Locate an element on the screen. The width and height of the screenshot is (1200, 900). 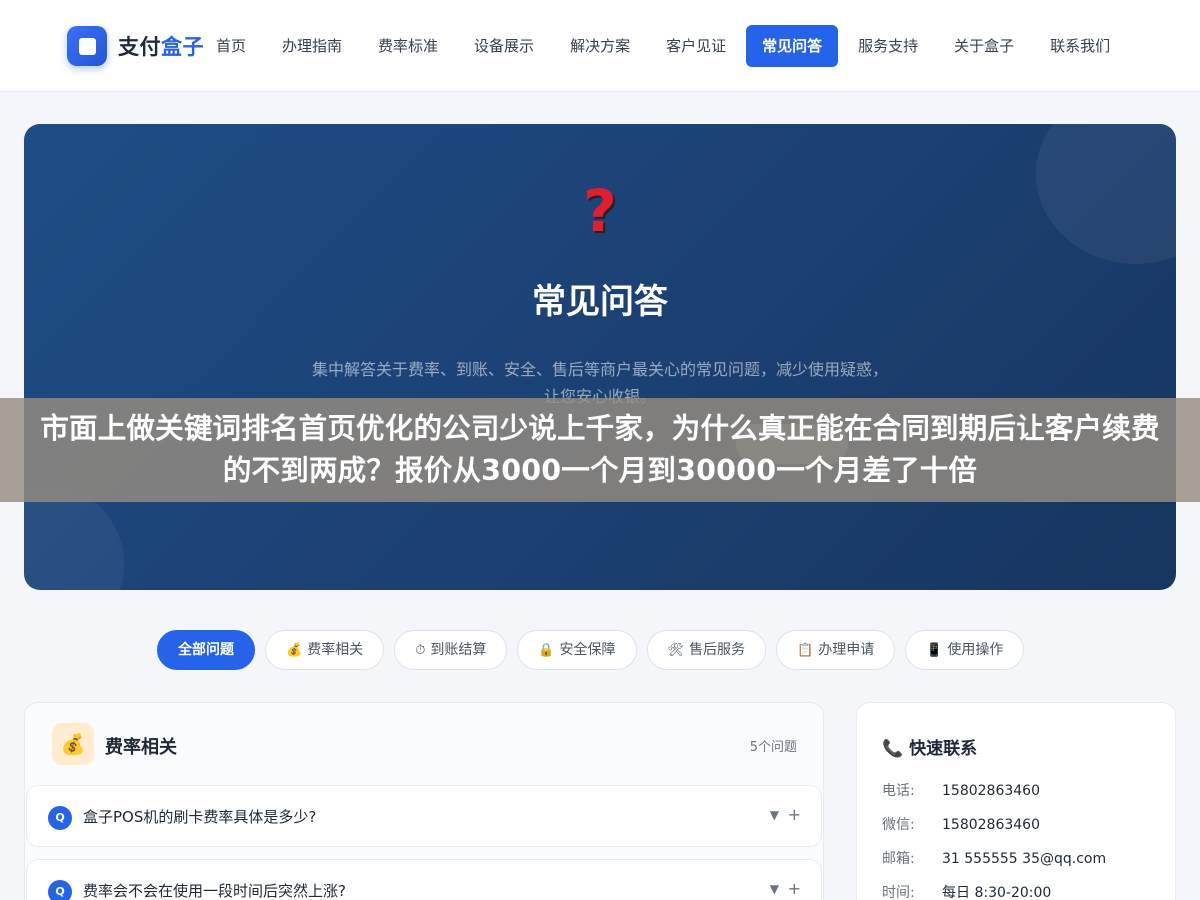
faq-question-item: Q 费率会不会在使用一段时间后突然上涨? ▼ + is located at coordinates (424, 879).